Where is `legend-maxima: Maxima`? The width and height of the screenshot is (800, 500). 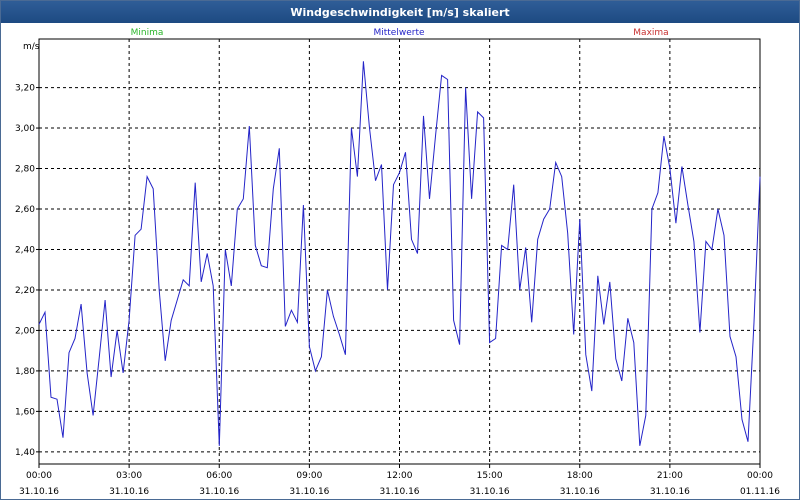 legend-maxima: Maxima is located at coordinates (650, 33).